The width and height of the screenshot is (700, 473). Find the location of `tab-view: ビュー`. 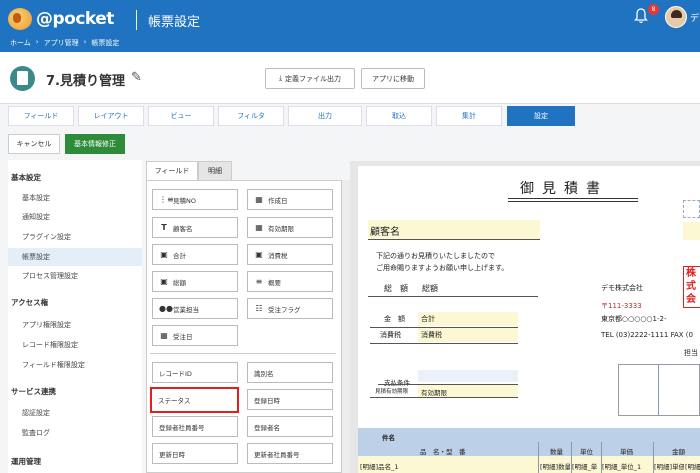

tab-view: ビュー is located at coordinates (181, 116).